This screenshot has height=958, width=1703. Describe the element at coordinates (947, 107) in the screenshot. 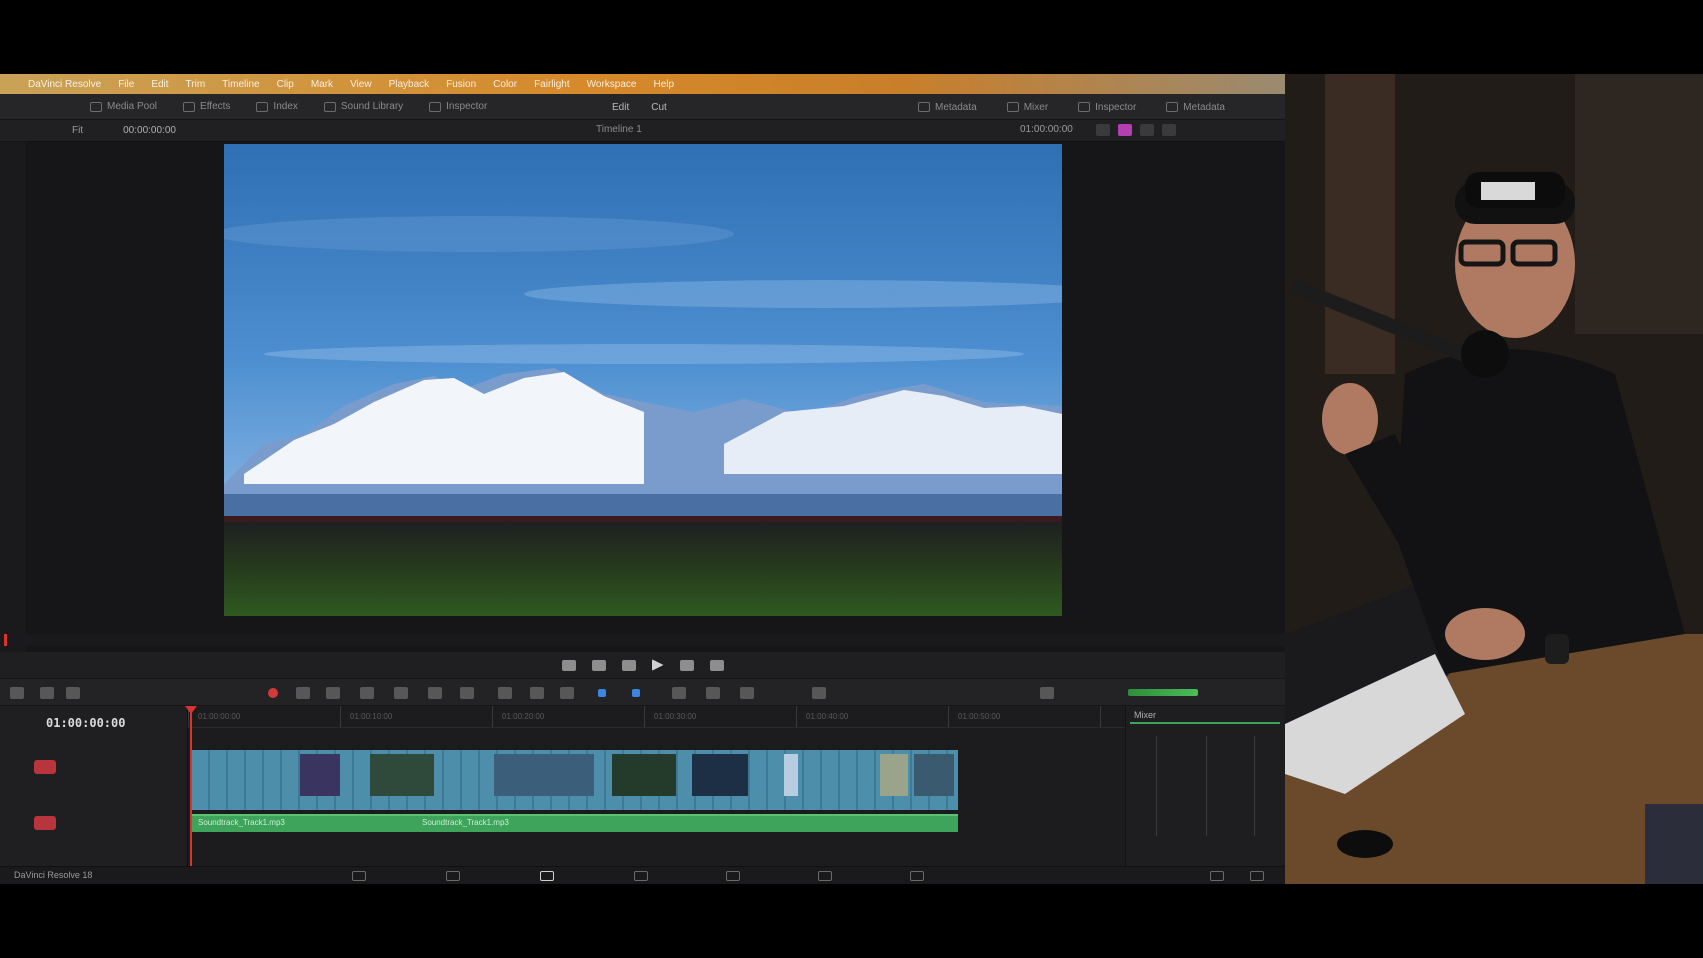

I see `metadata-button: Metadata` at that location.